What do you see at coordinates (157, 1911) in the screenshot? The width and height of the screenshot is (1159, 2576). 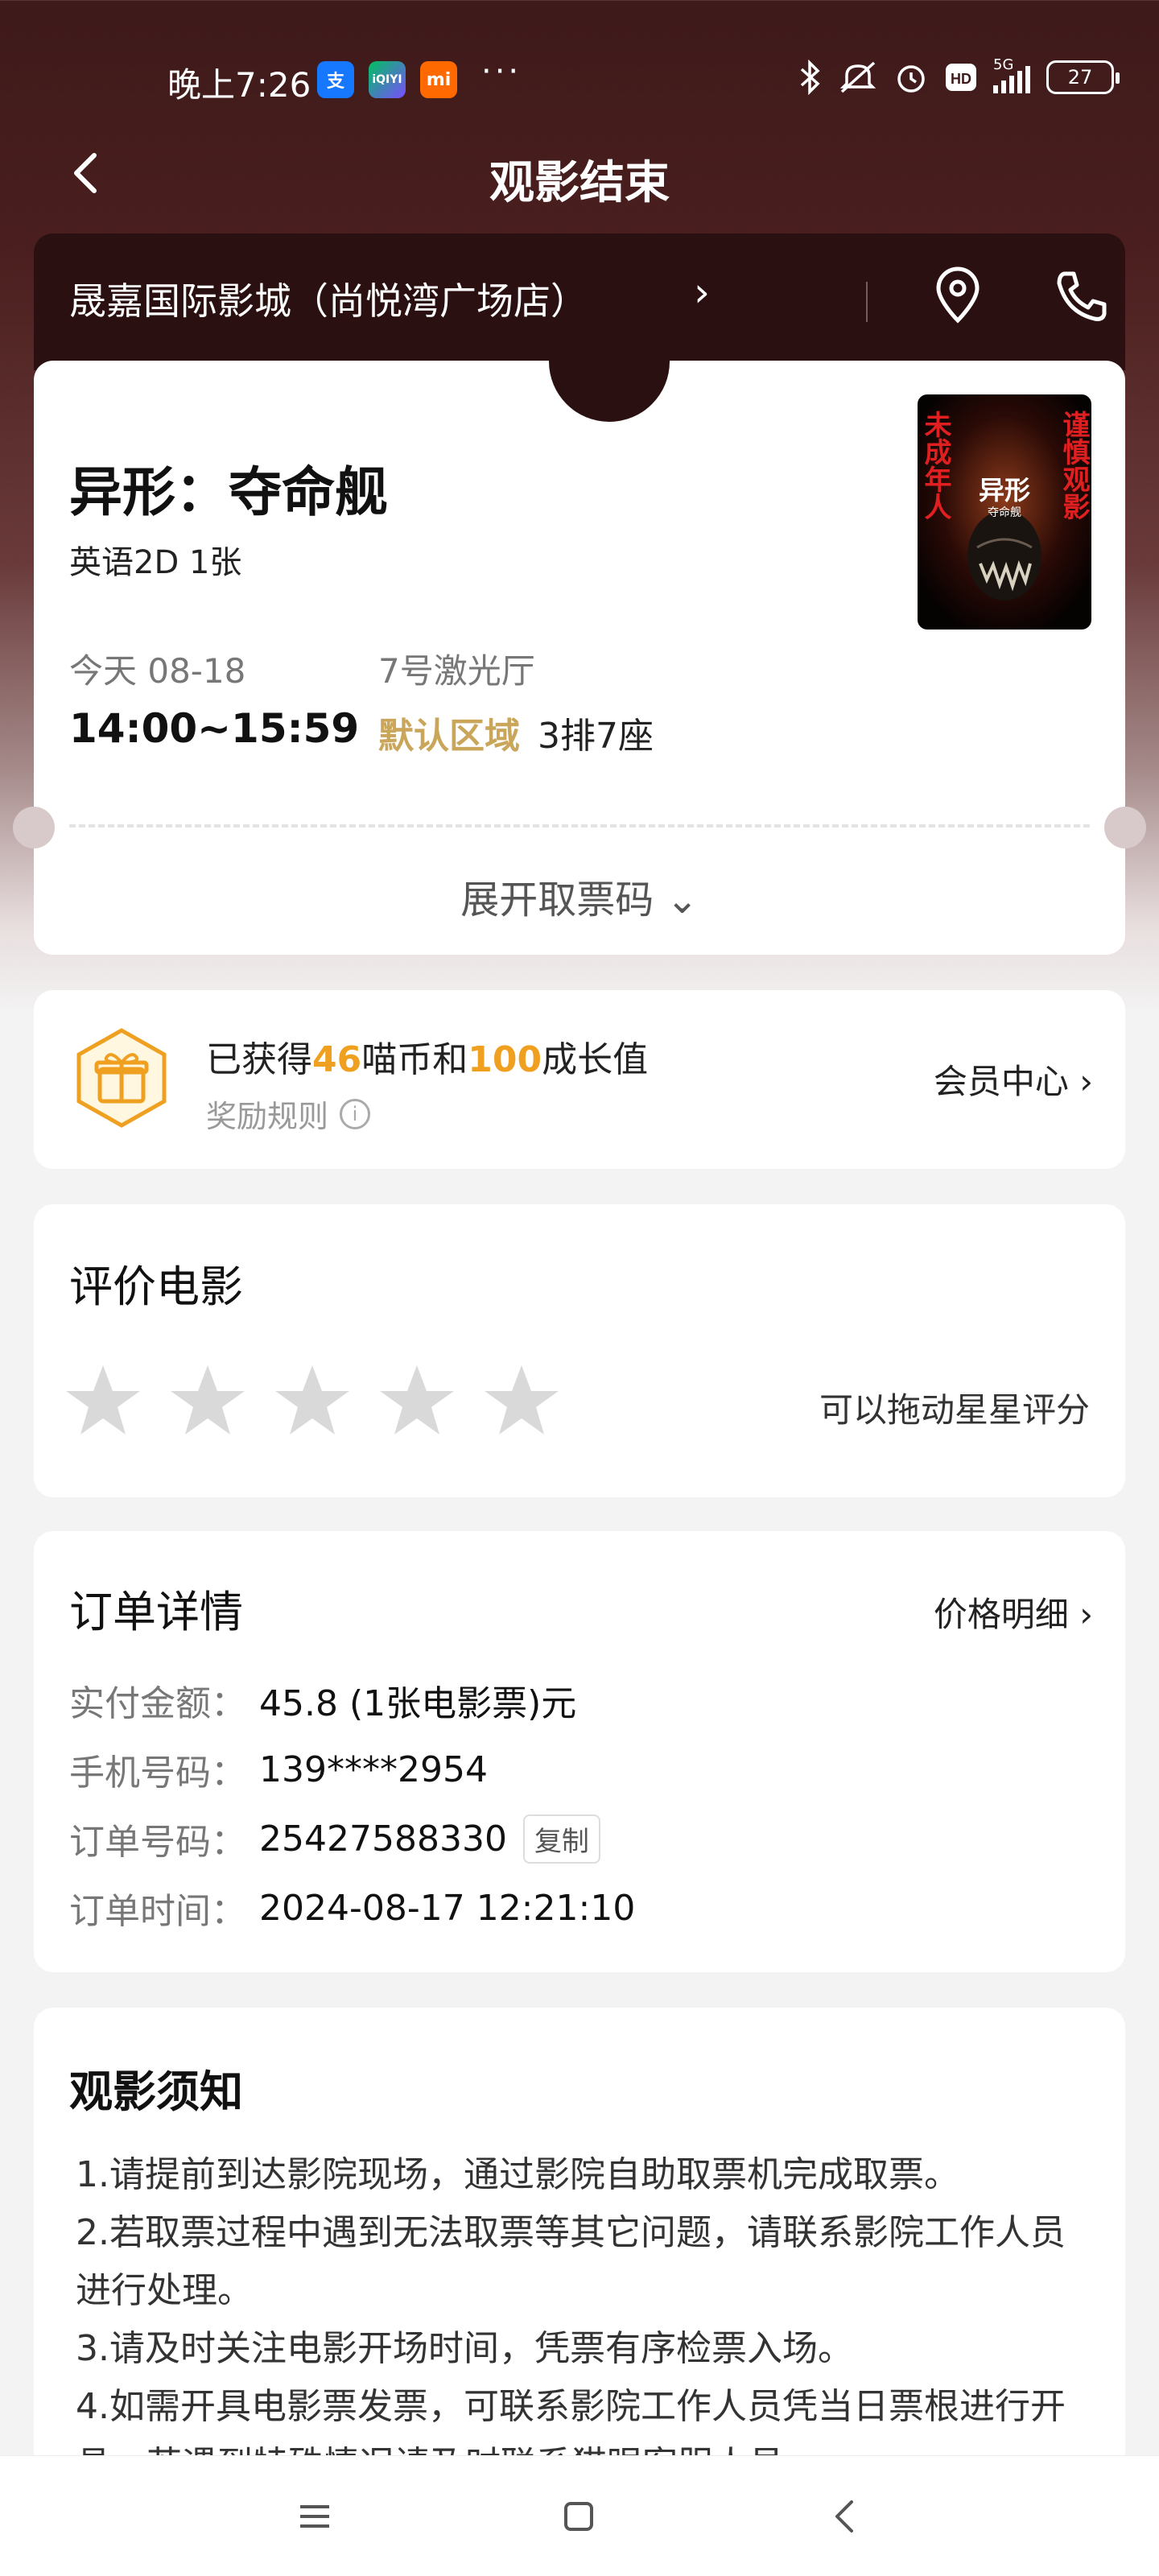 I see `order-label: 订单时间：` at bounding box center [157, 1911].